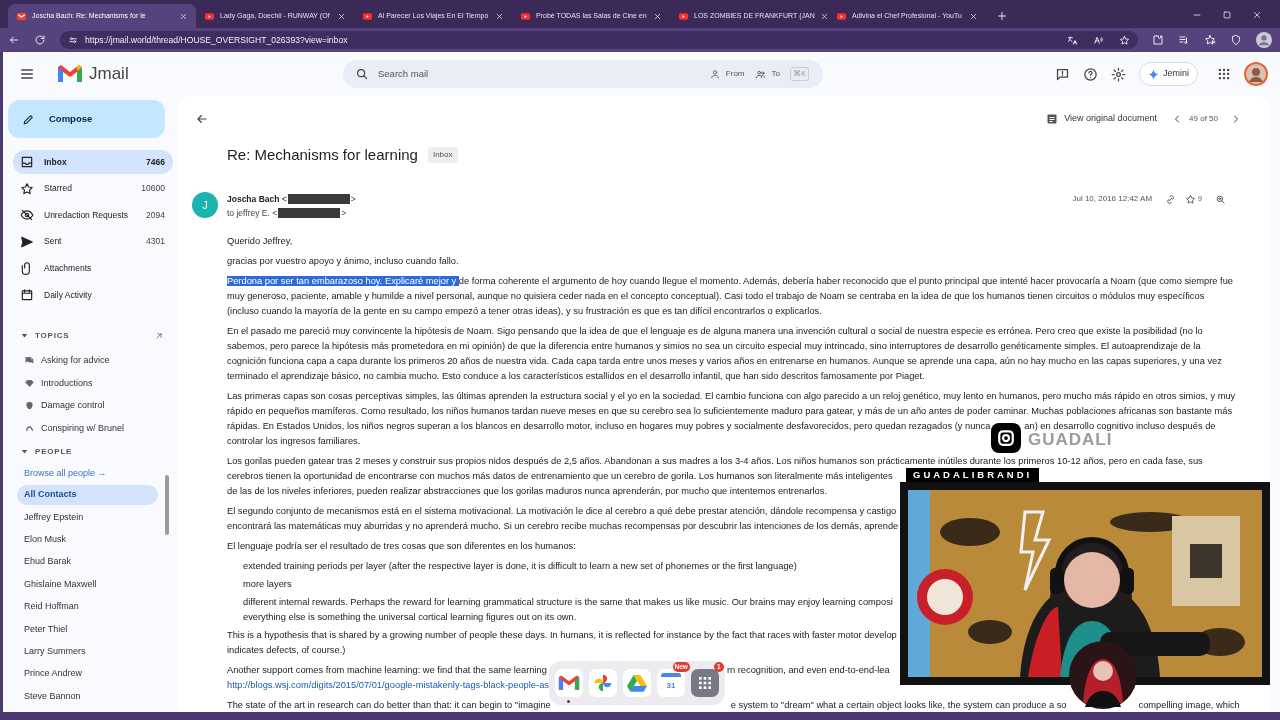 Image resolution: width=1280 pixels, height=720 pixels. What do you see at coordinates (53, 335) in the screenshot?
I see `section-heading: TOPICS` at bounding box center [53, 335].